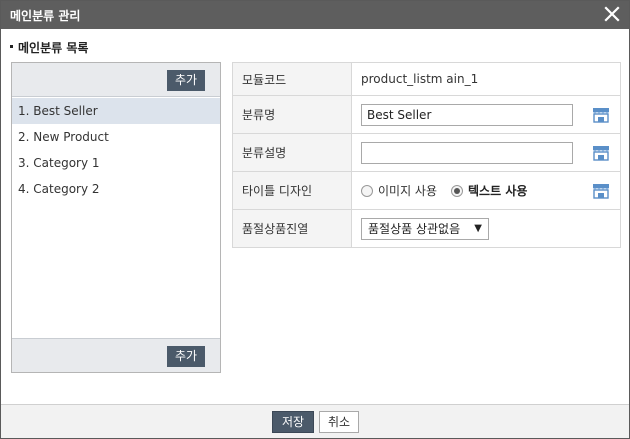 This screenshot has height=439, width=630. What do you see at coordinates (339, 422) in the screenshot?
I see `cancel-button: 취소` at bounding box center [339, 422].